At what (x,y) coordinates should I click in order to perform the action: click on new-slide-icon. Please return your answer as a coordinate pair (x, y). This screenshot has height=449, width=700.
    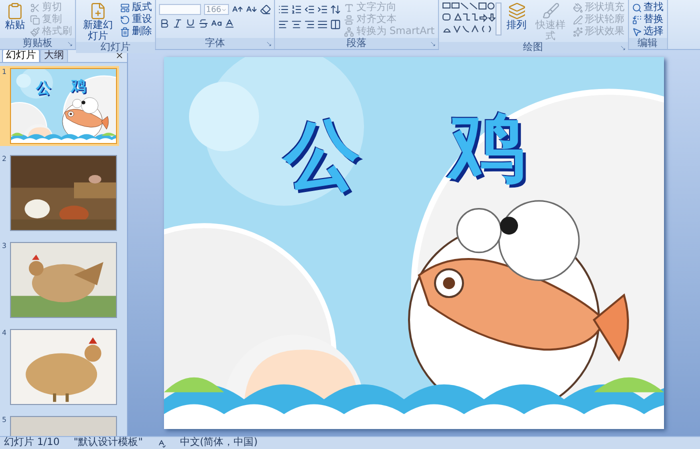
    Looking at the image, I should click on (98, 11).